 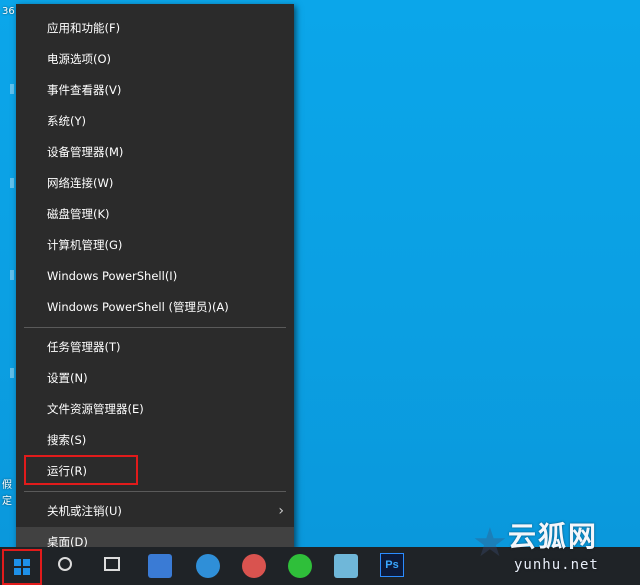 I want to click on menu-item-label: 事件查看器(V), so click(x=84, y=90).